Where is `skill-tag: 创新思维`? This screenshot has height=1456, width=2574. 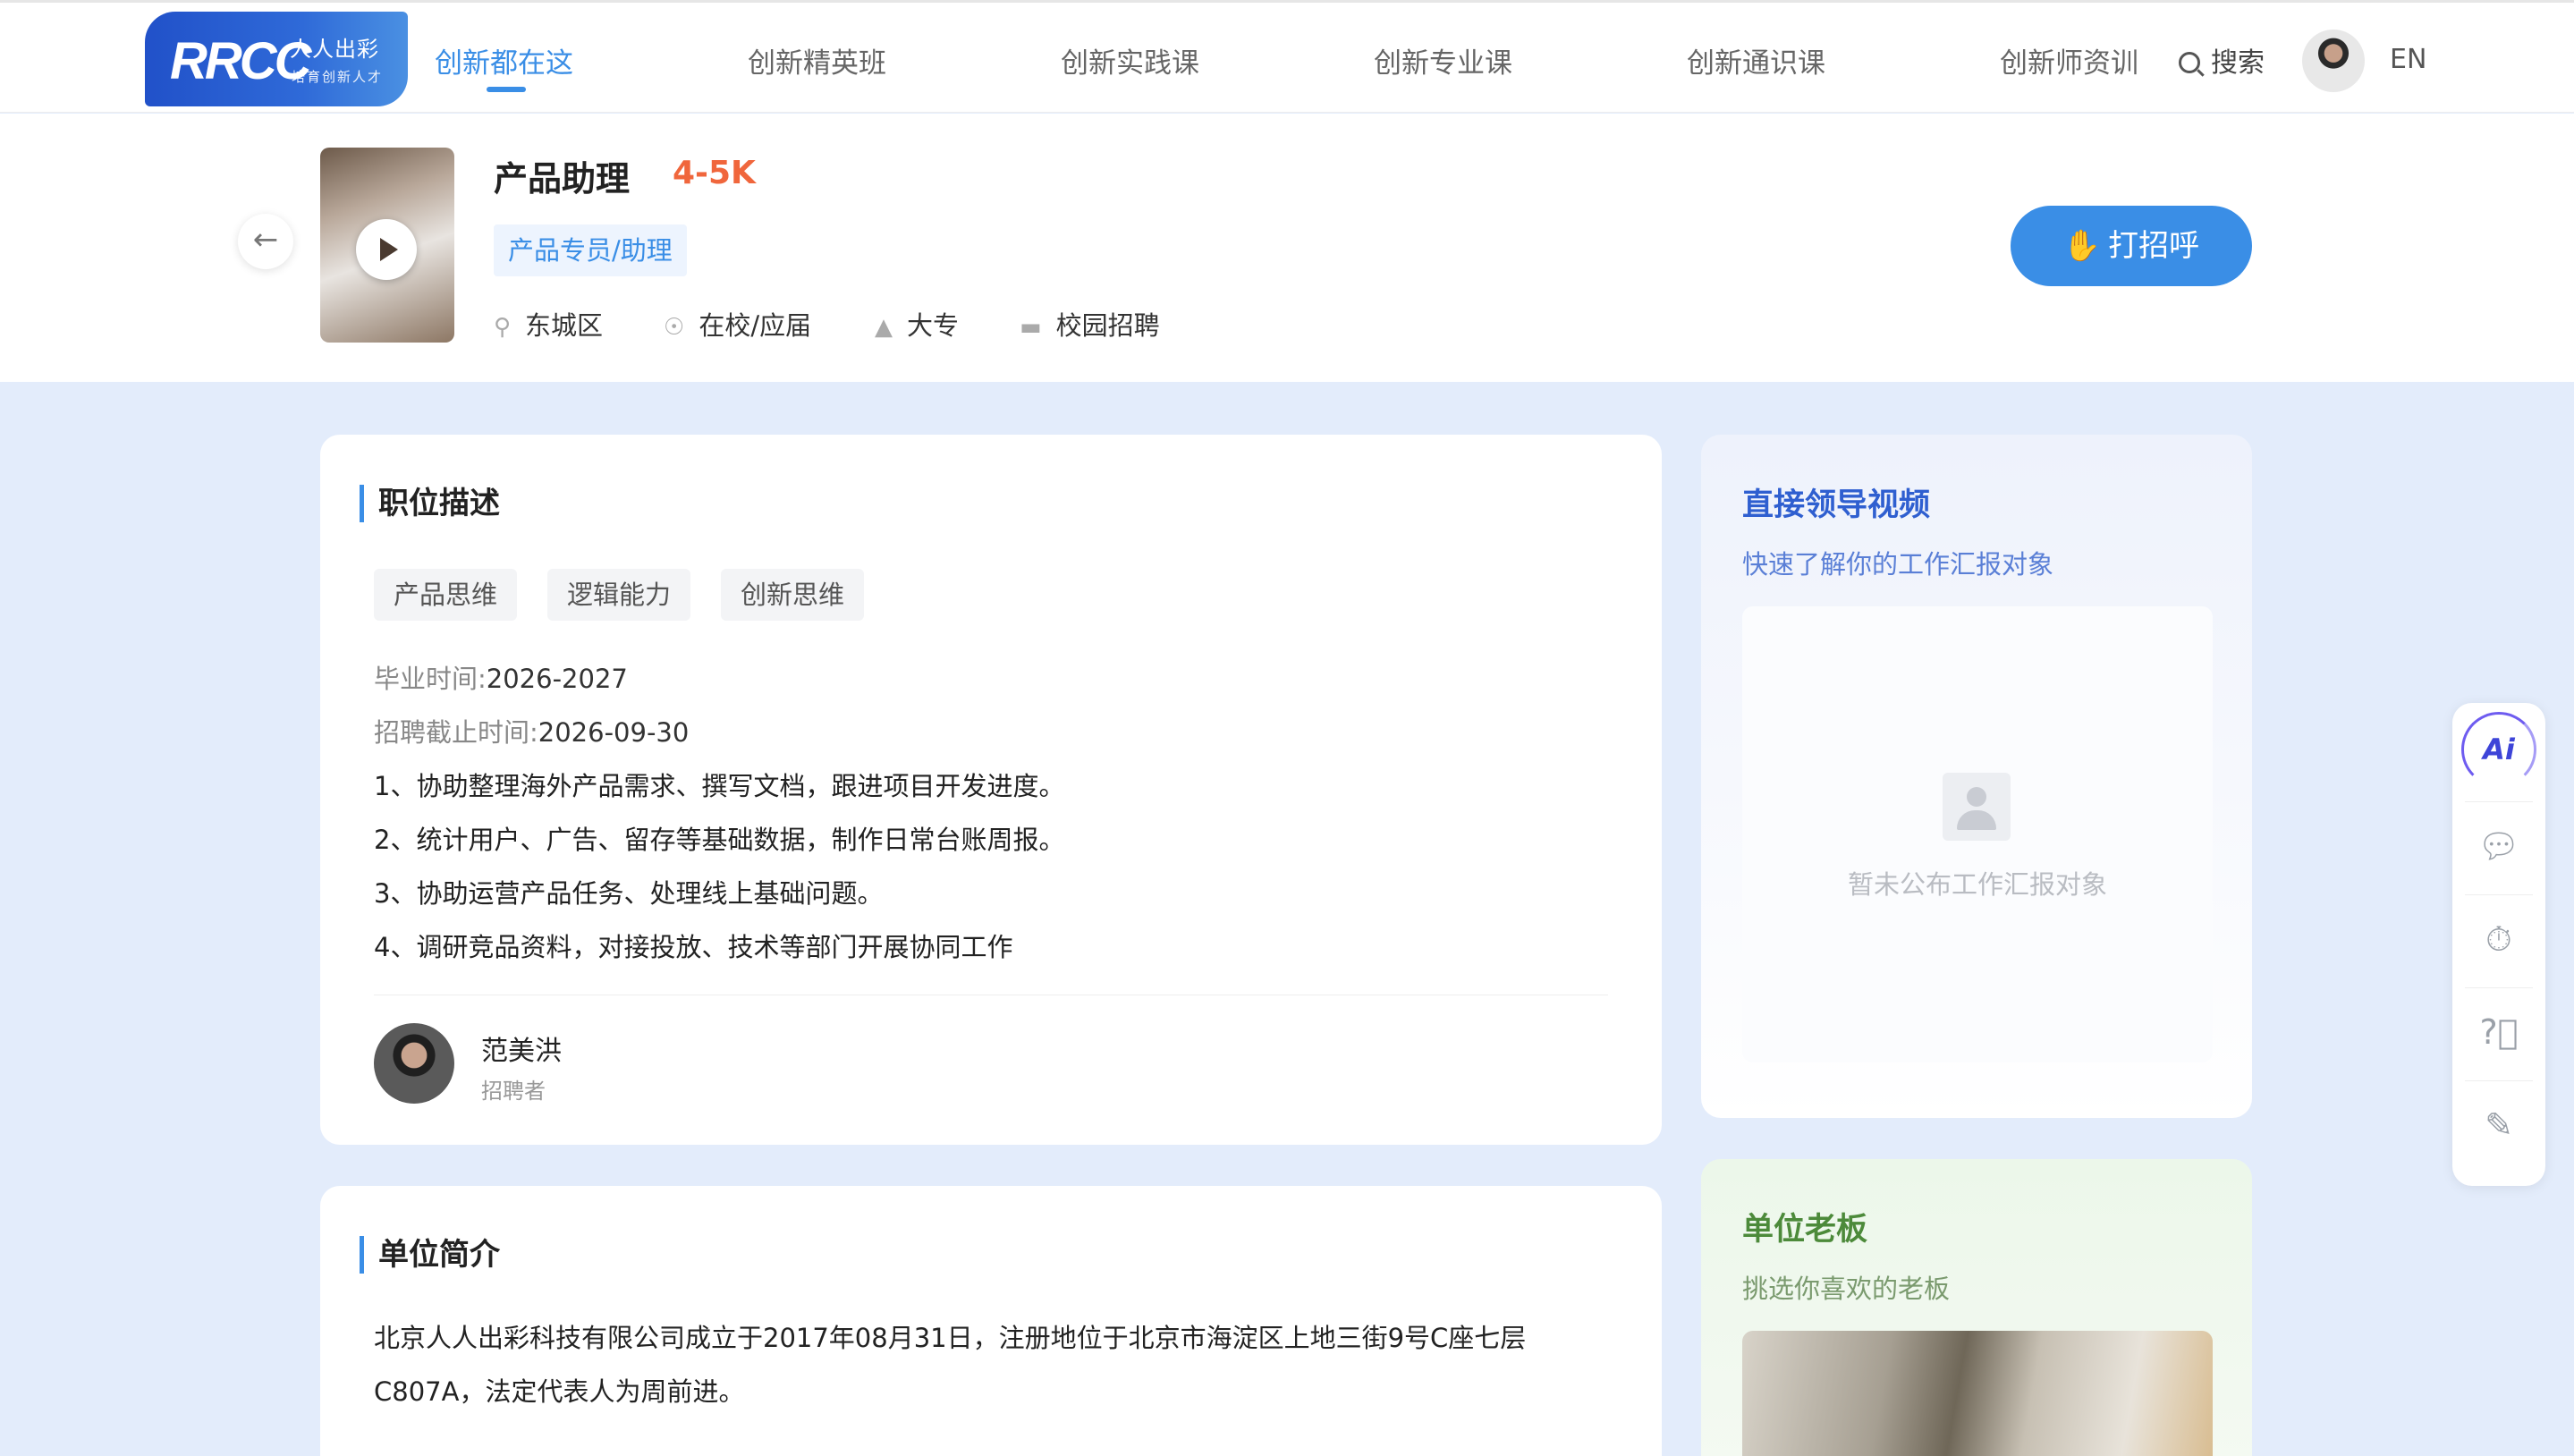
skill-tag: 创新思维 is located at coordinates (793, 595).